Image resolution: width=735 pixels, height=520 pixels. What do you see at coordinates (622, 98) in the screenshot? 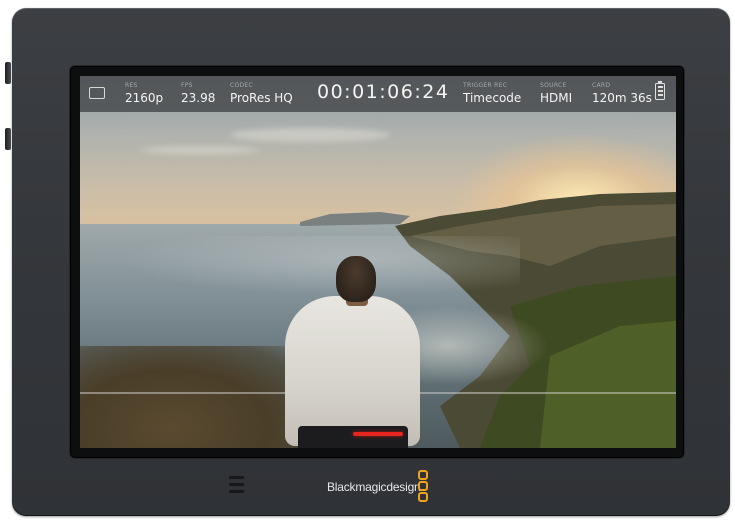
I see `card-value: 120m 36s` at bounding box center [622, 98].